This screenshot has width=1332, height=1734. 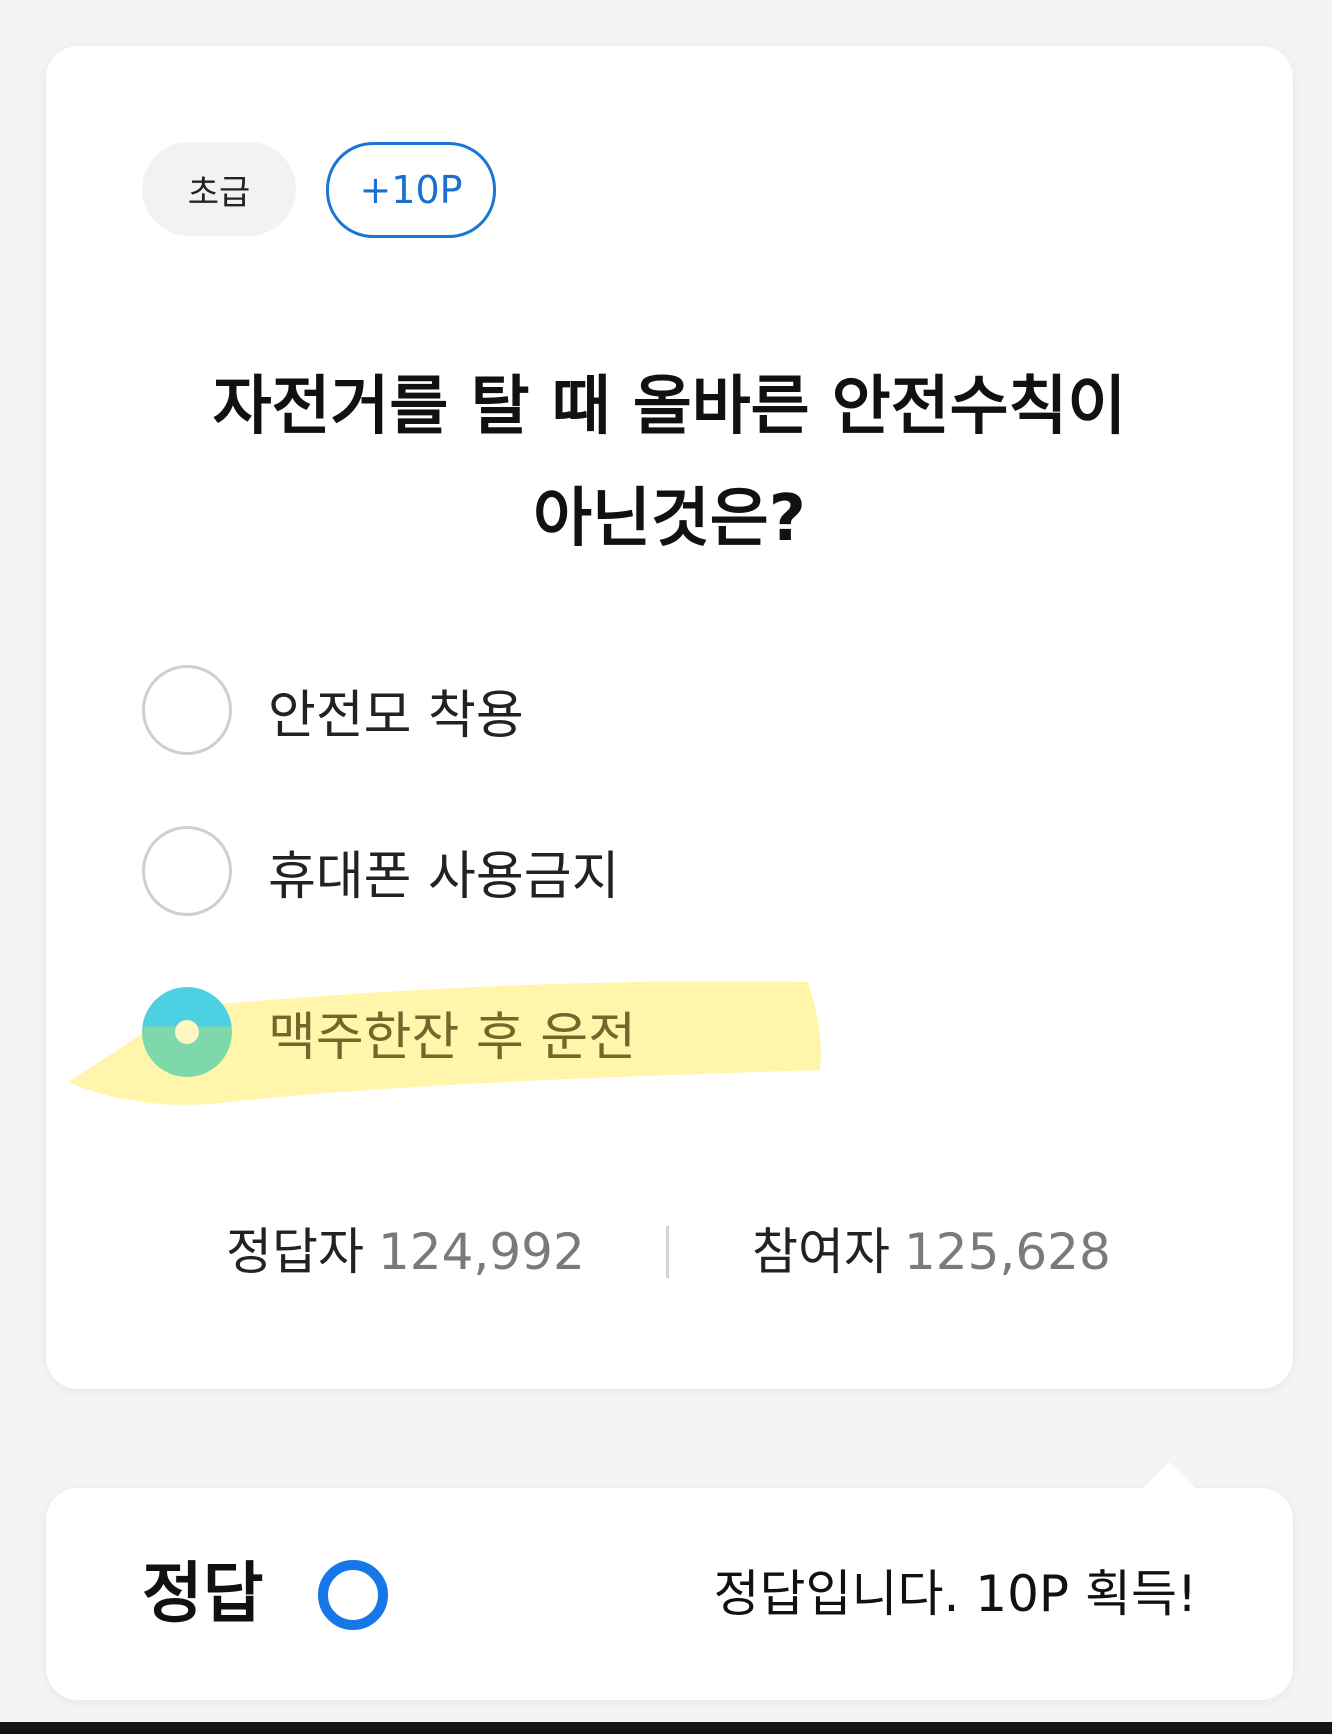 I want to click on option-label: 안전모 착용, so click(x=396, y=715).